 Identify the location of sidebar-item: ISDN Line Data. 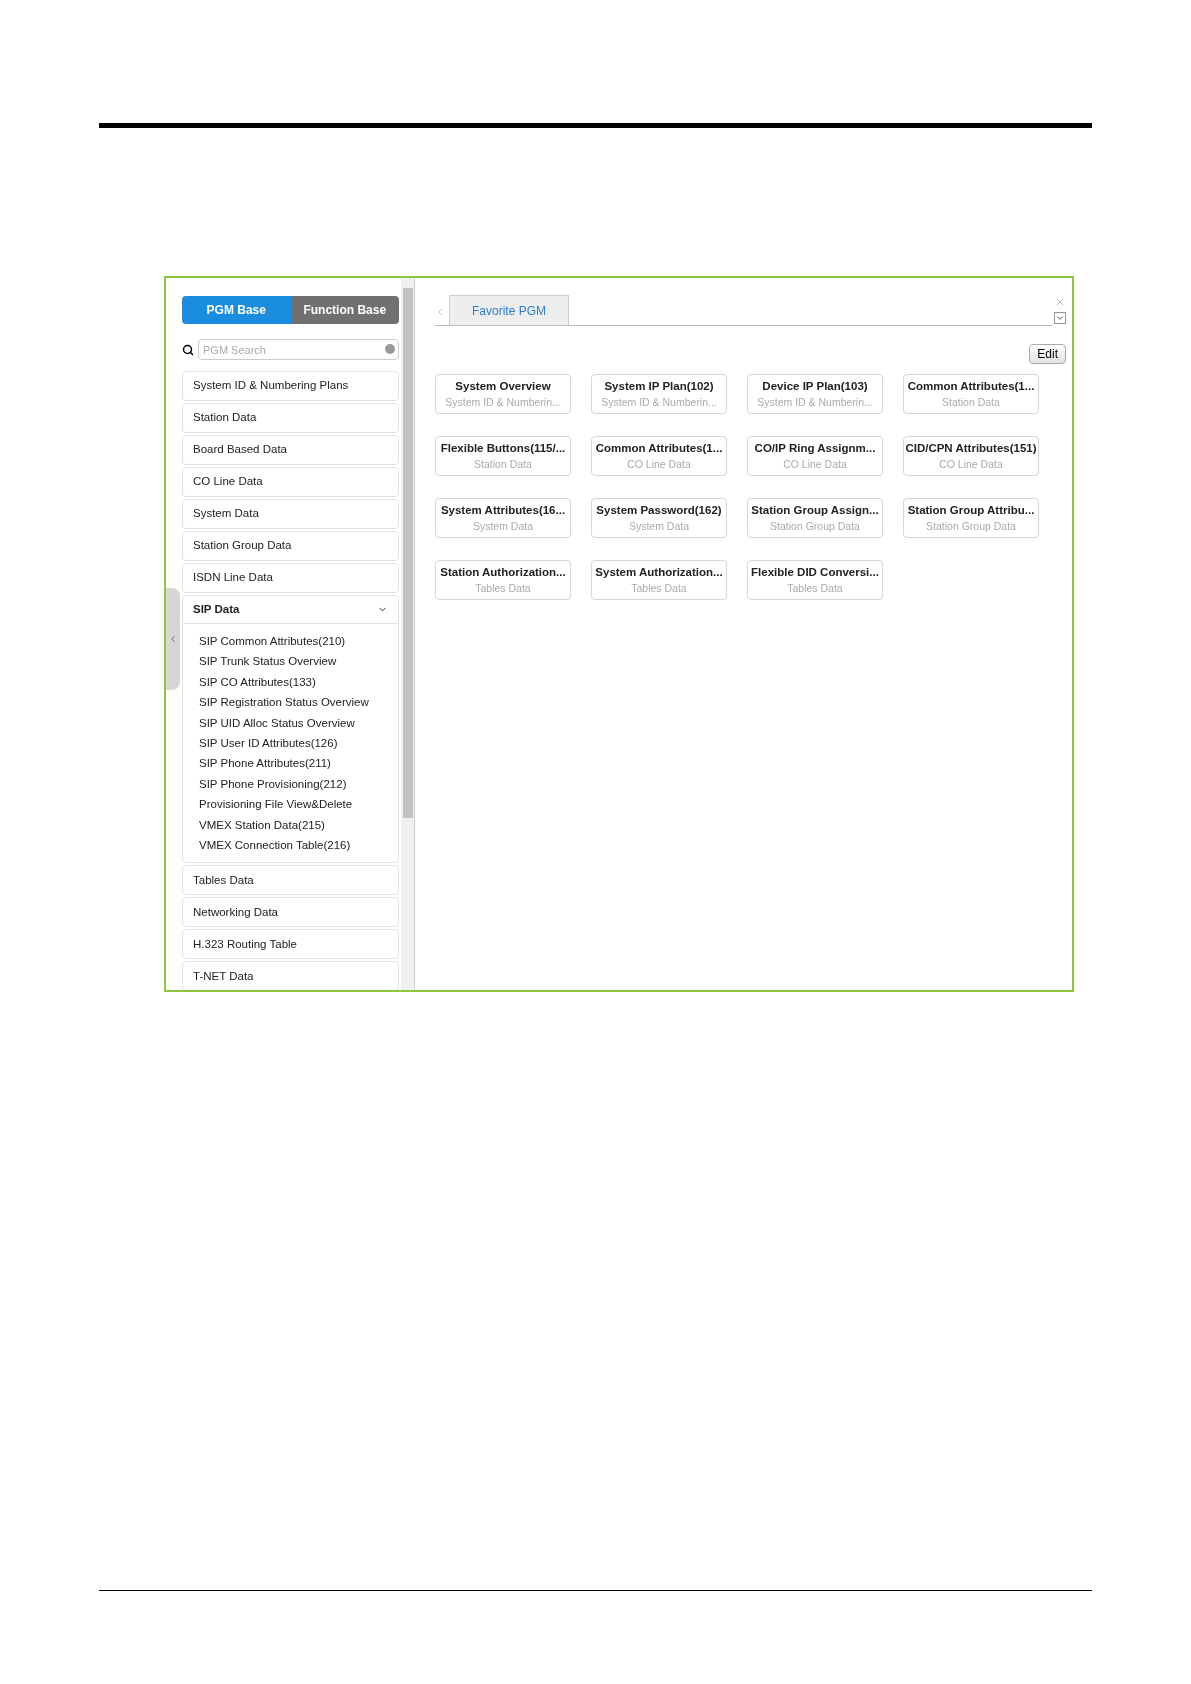
(290, 578).